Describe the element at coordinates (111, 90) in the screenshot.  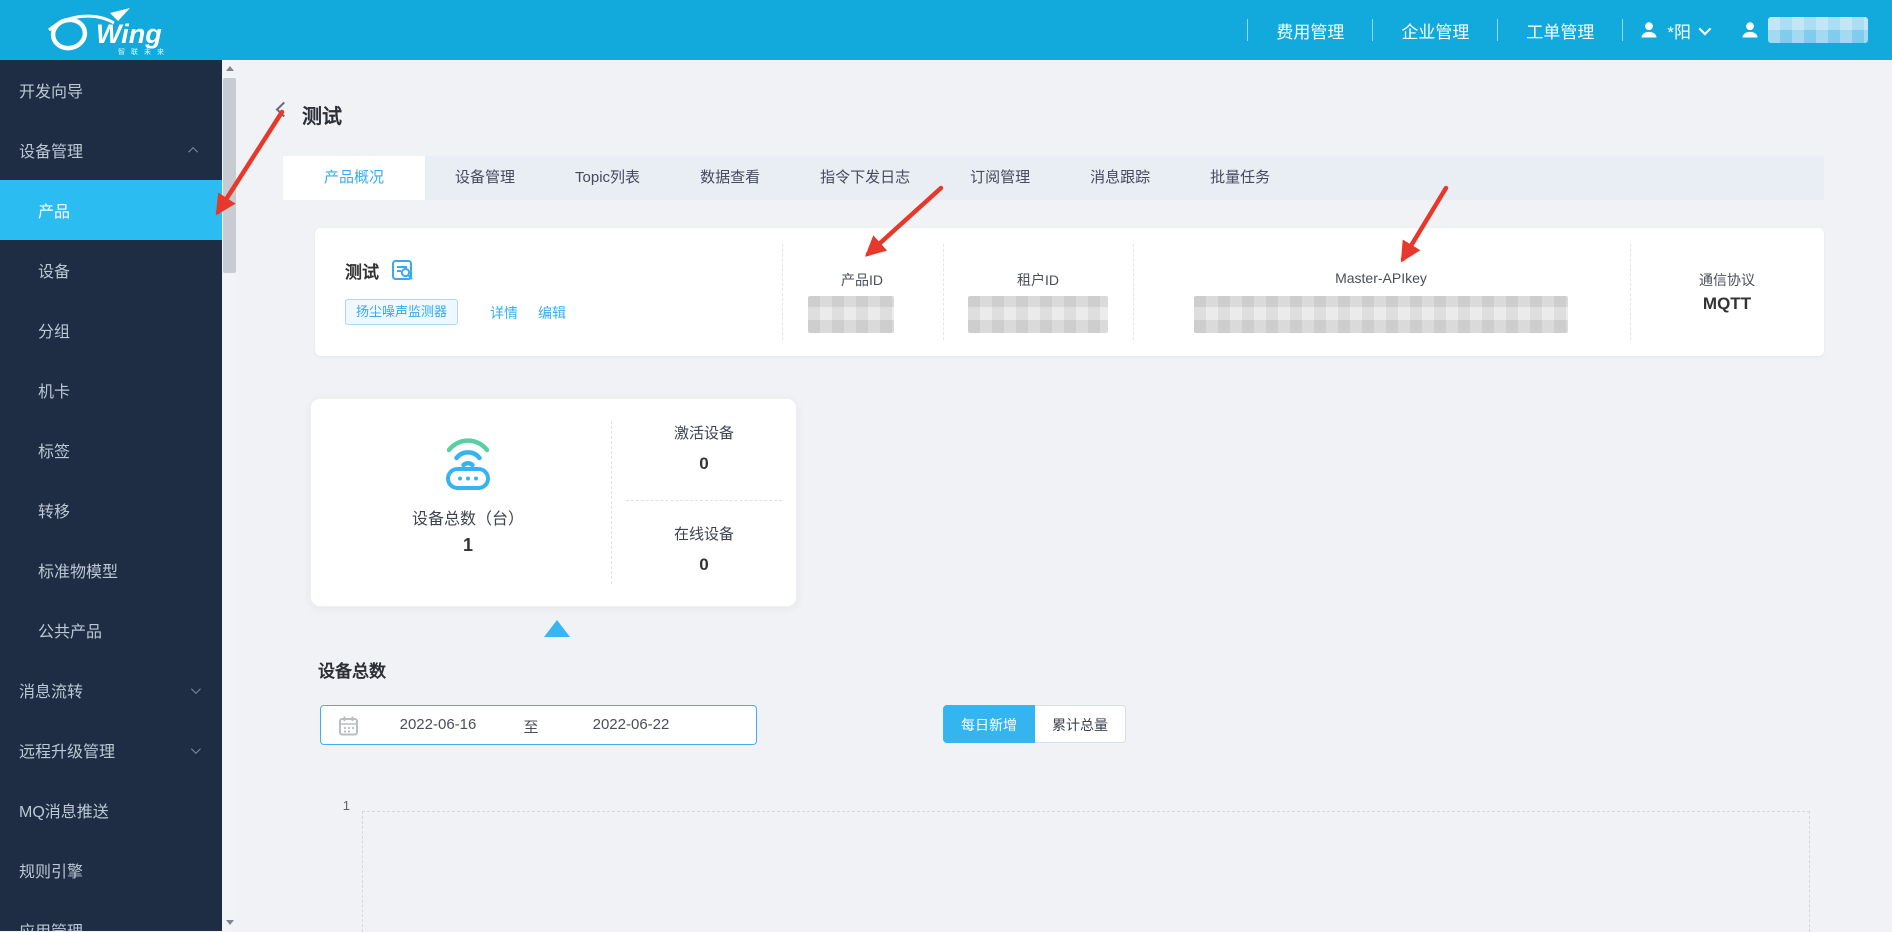
I see `sidebar-item-dev-wizard: 开发向导` at that location.